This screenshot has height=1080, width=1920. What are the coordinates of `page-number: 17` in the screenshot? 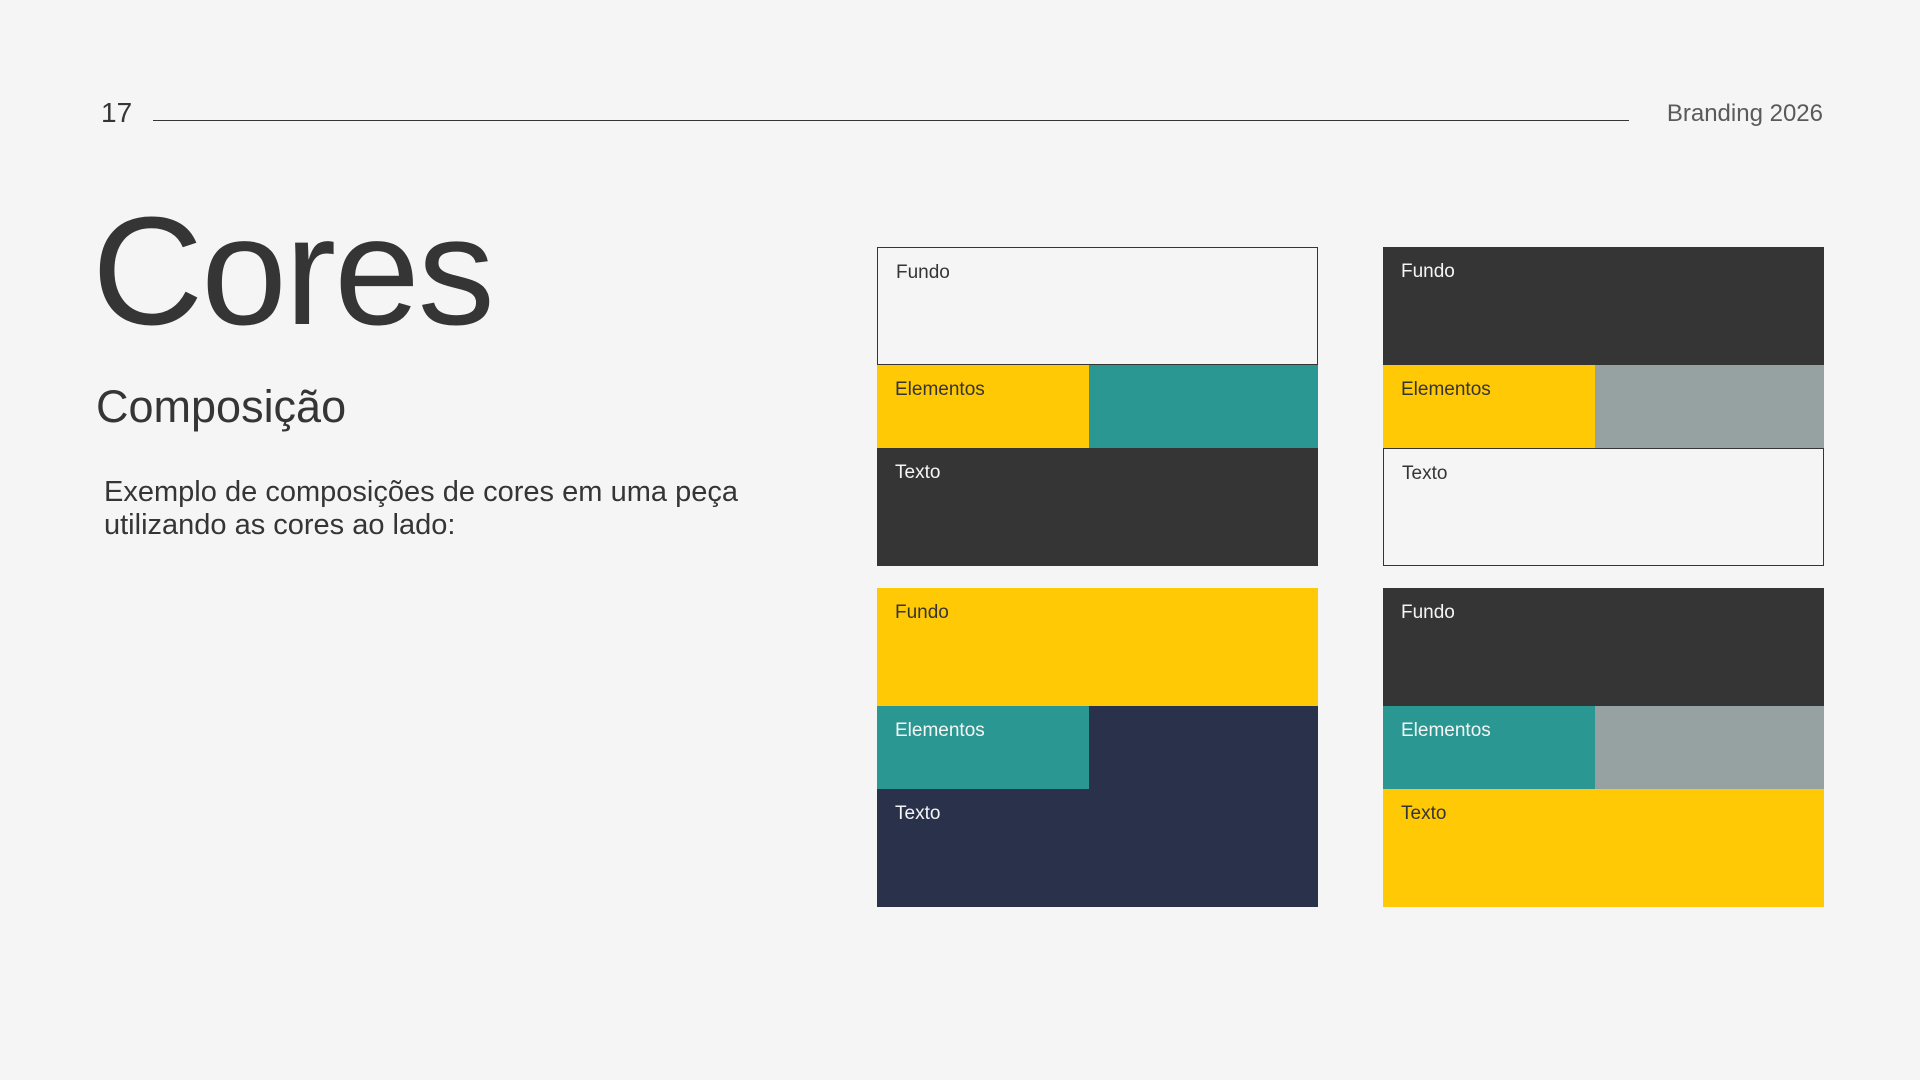 It's located at (117, 112).